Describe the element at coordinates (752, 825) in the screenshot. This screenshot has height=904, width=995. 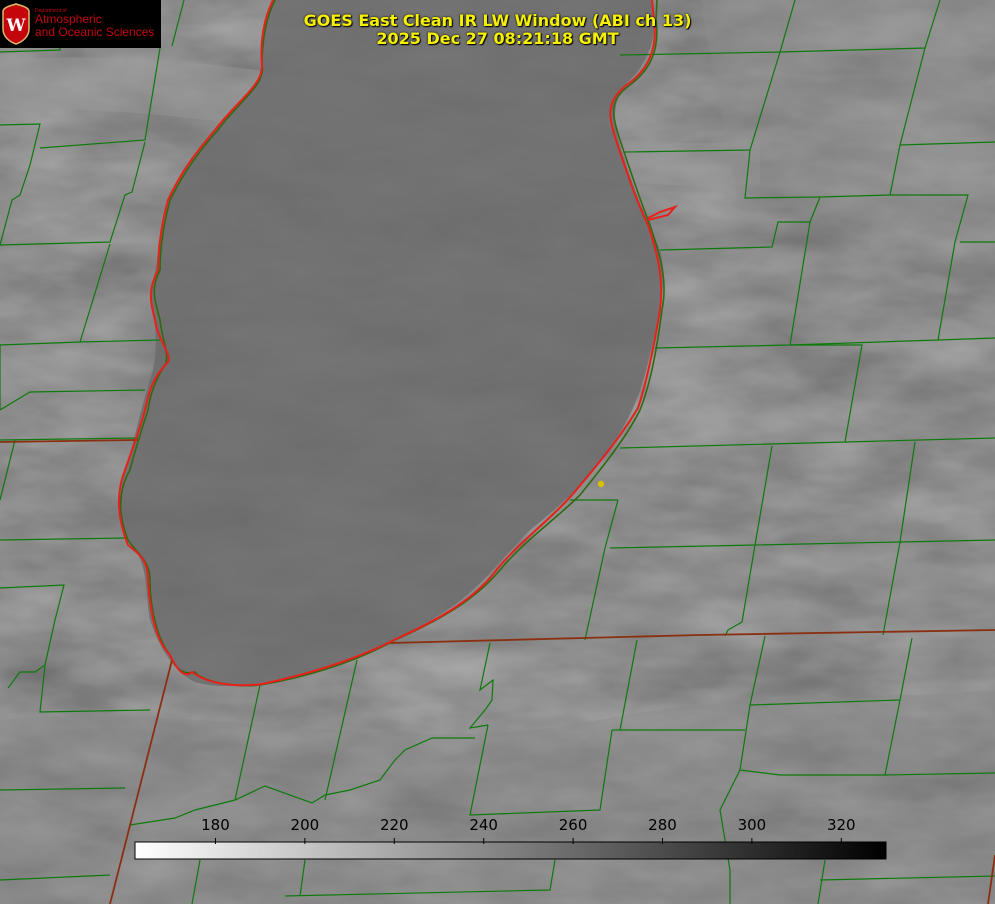
I see `colorbar-tick-label-300: 300` at that location.